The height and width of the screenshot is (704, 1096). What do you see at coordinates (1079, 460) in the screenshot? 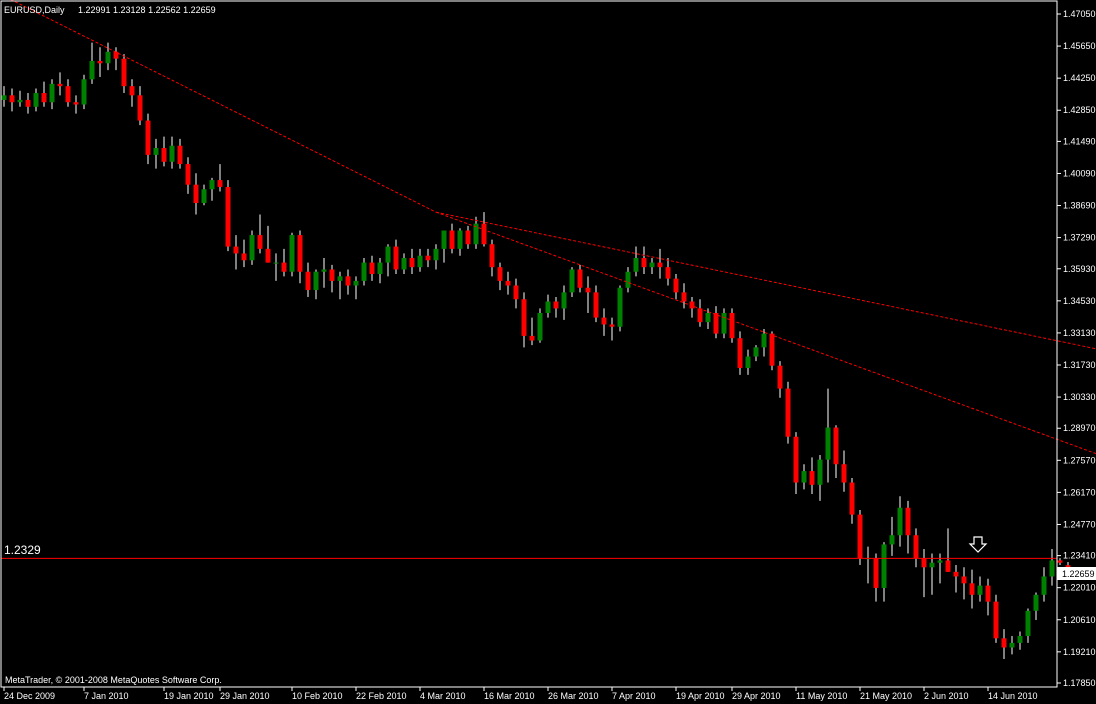
I see `price-tick-label: 1.27570` at bounding box center [1079, 460].